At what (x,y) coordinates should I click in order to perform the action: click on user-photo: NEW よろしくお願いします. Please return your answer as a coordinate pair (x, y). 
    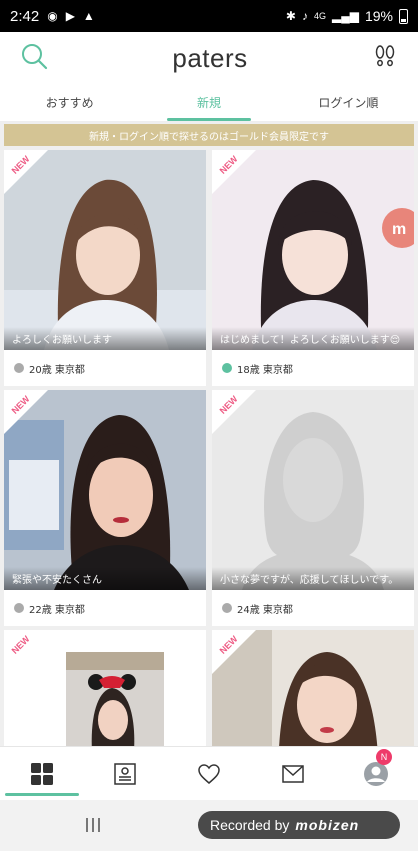
    Looking at the image, I should click on (105, 250).